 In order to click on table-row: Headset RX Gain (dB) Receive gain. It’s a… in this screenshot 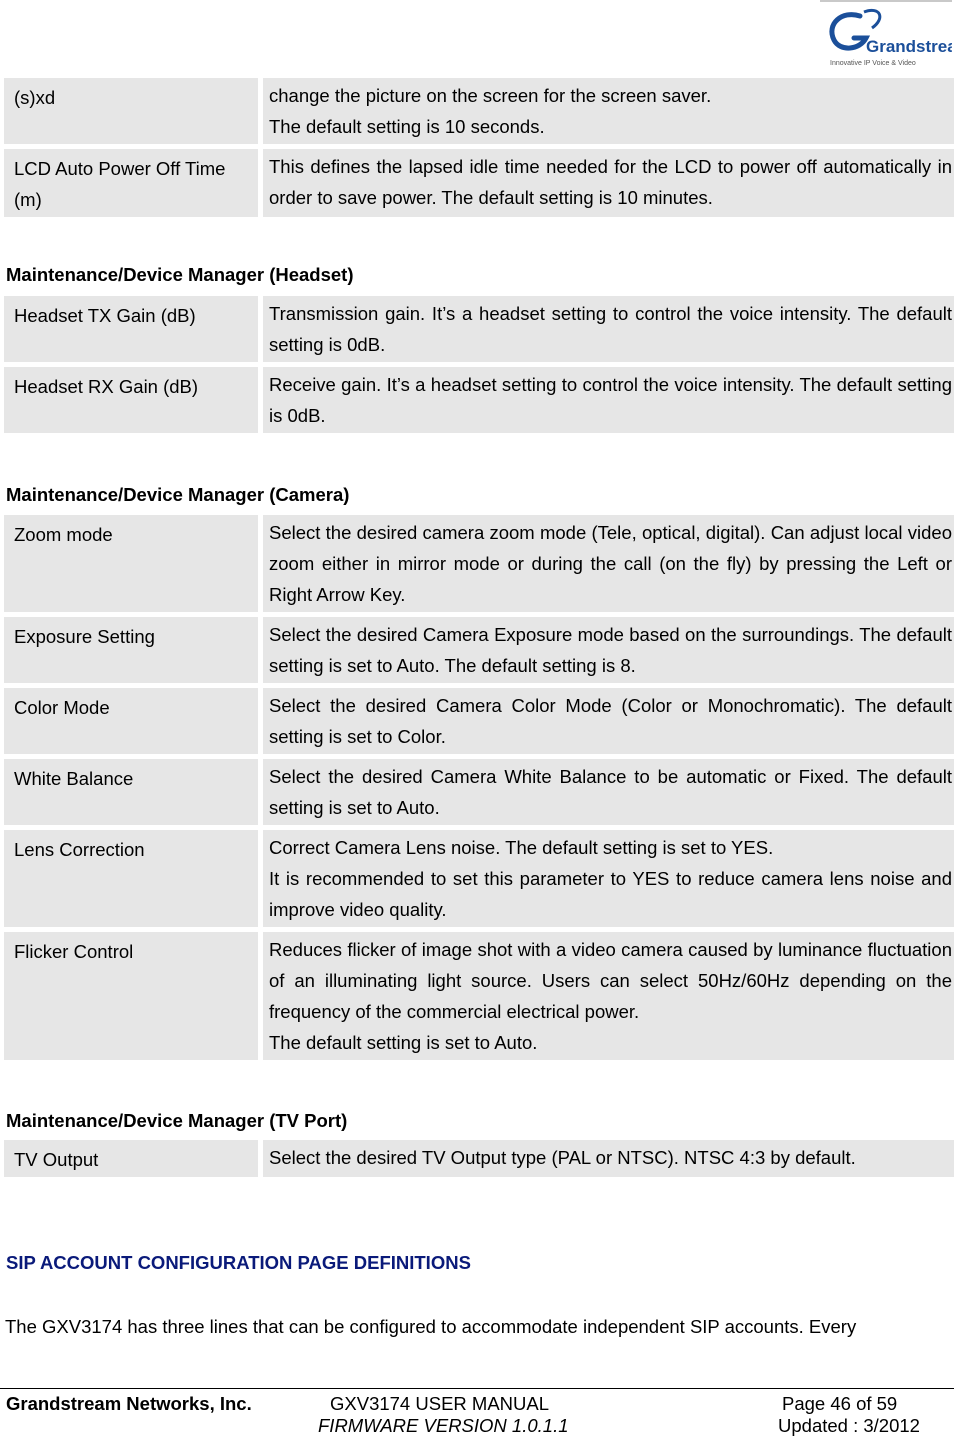, I will do `click(479, 400)`.